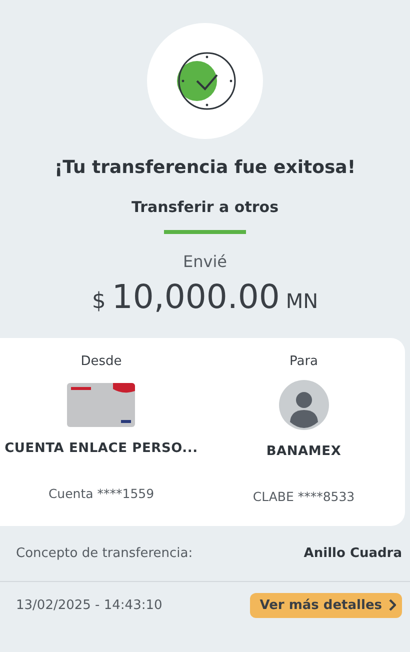 This screenshot has height=652, width=410. Describe the element at coordinates (101, 493) in the screenshot. I see `from-account-number: Cuenta ****1559` at that location.